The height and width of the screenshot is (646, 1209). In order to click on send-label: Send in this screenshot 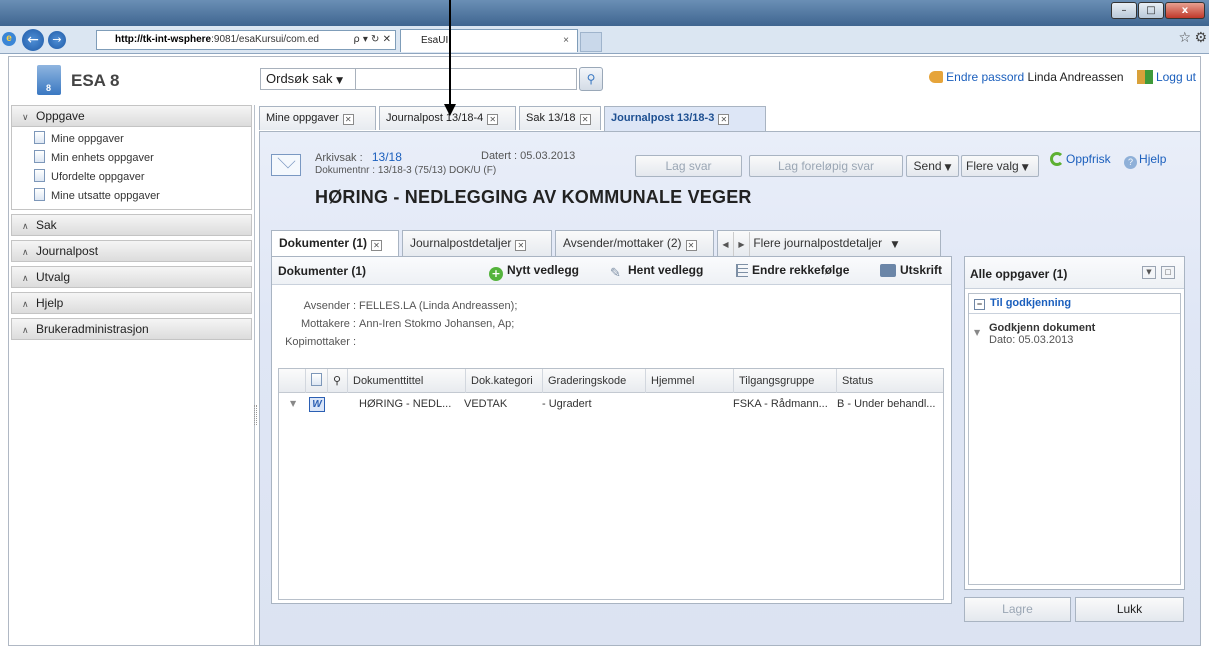, I will do `click(927, 166)`.